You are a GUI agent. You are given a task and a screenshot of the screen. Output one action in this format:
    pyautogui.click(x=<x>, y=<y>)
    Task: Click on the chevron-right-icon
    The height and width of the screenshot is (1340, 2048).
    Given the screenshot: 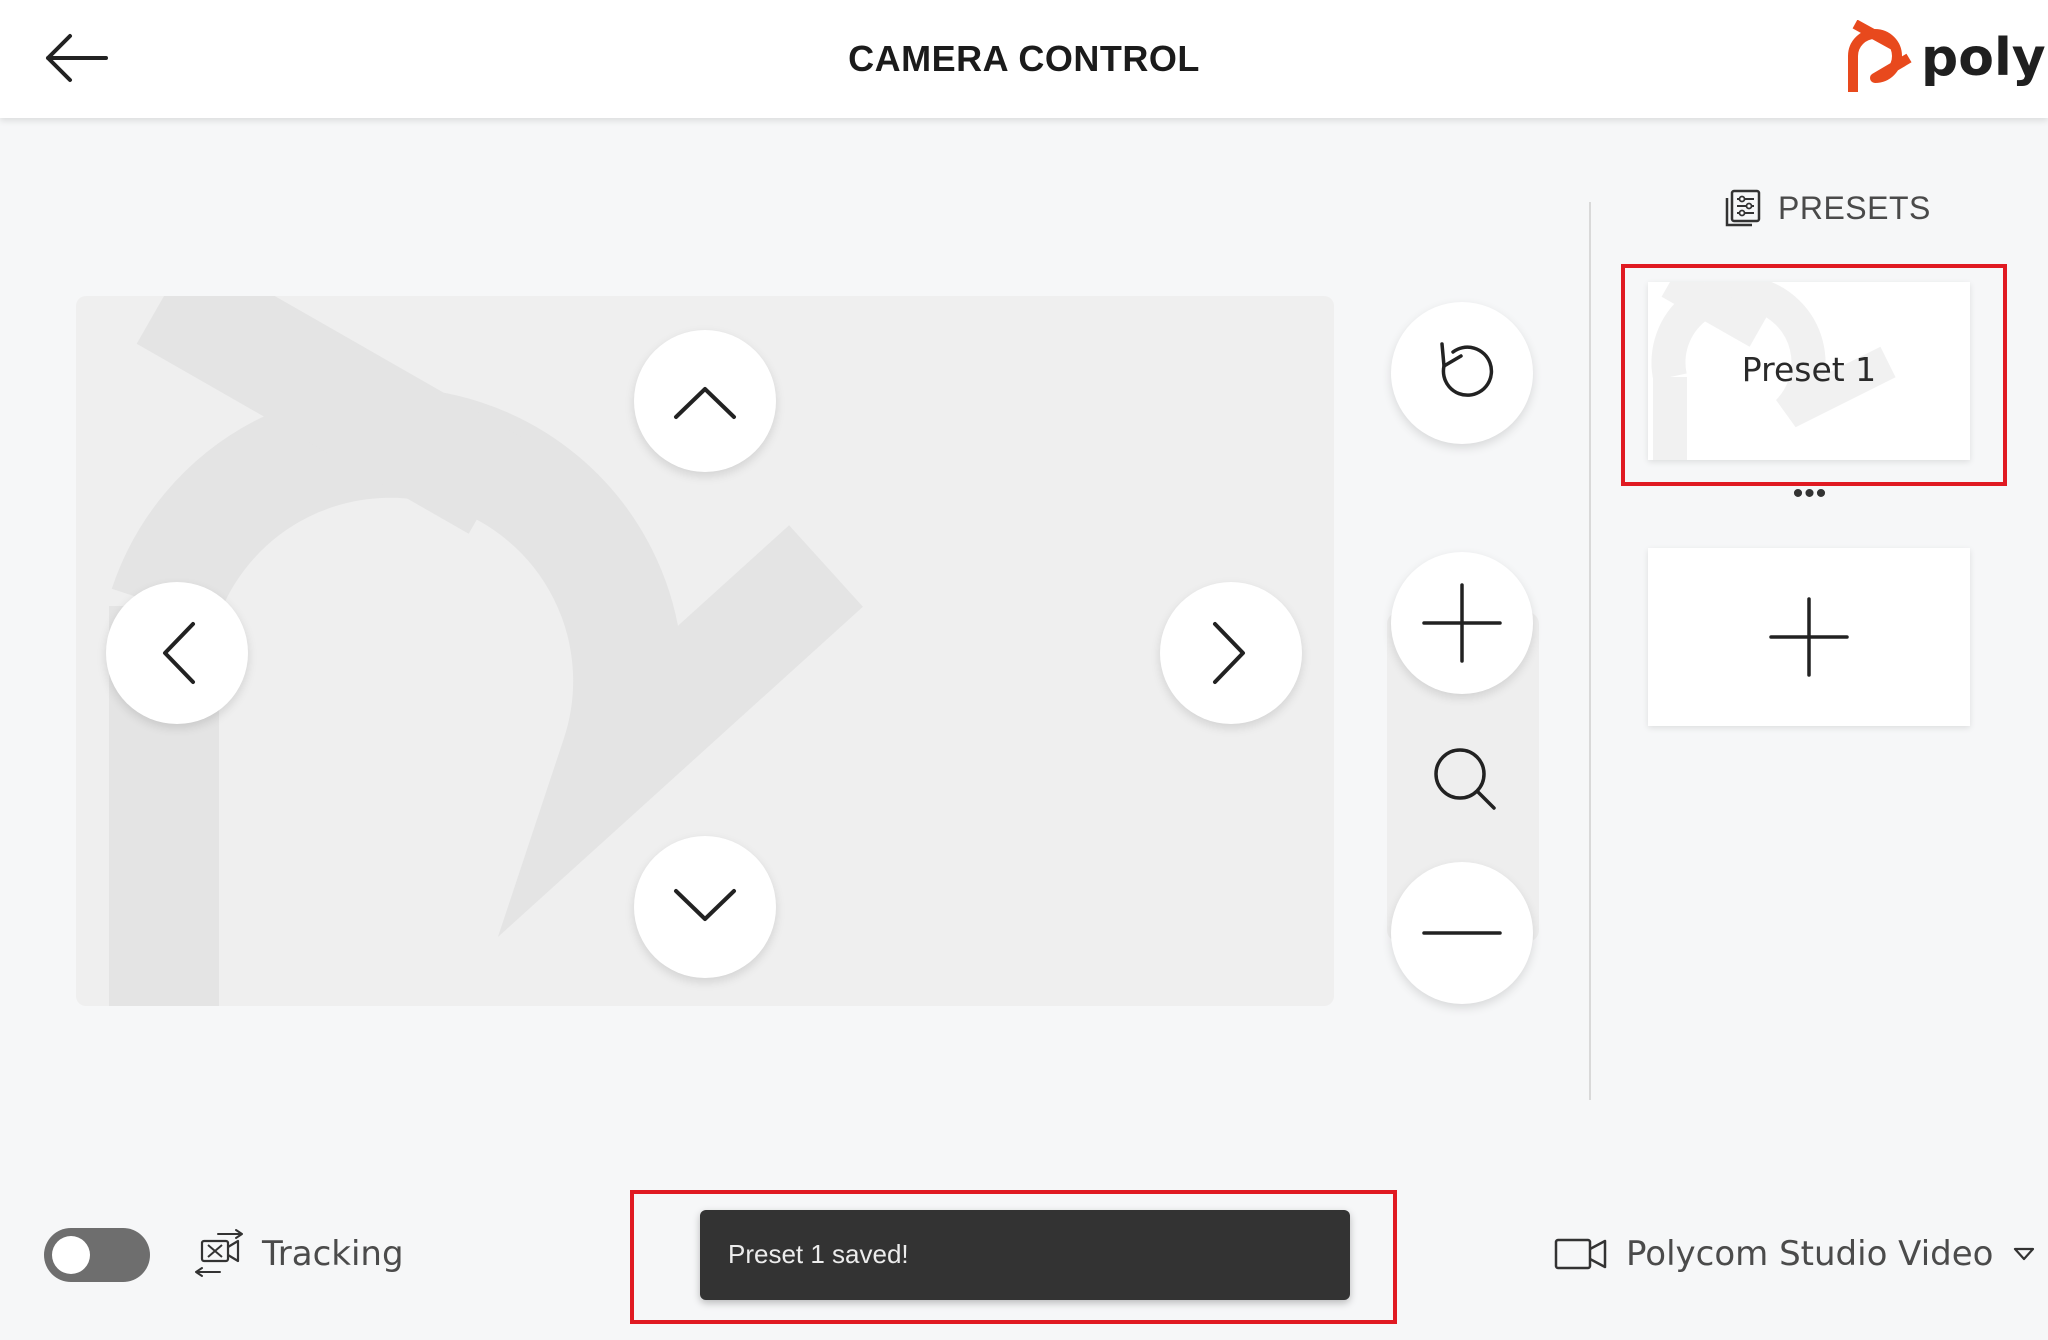 What is the action you would take?
    pyautogui.click(x=1229, y=653)
    